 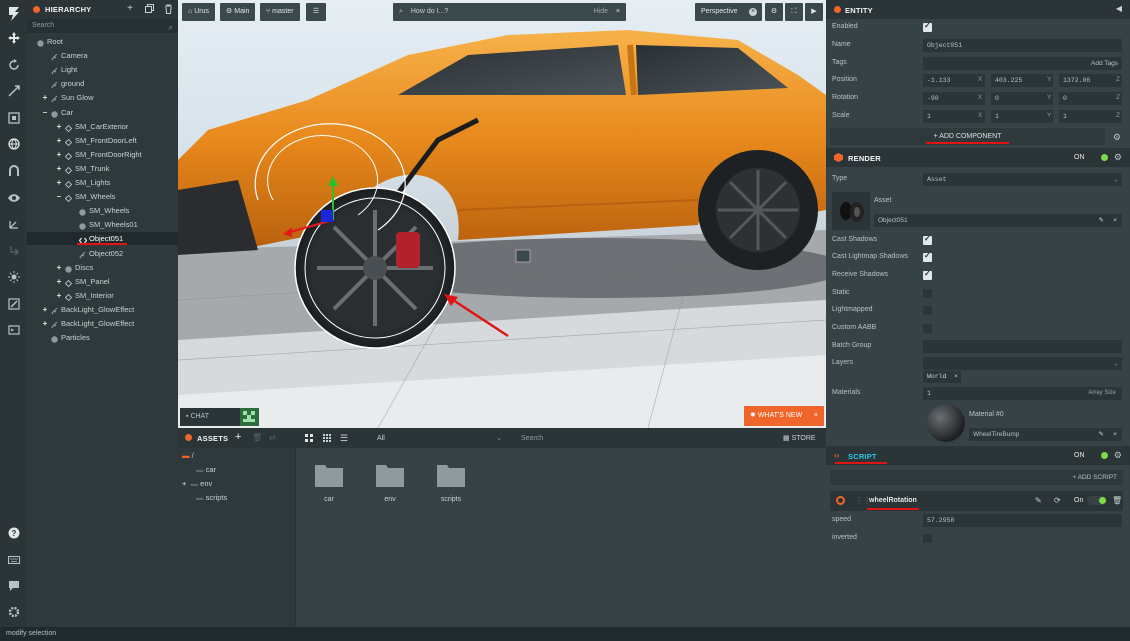 What do you see at coordinates (583, 438) in the screenshot?
I see `asset-search-input: Search` at bounding box center [583, 438].